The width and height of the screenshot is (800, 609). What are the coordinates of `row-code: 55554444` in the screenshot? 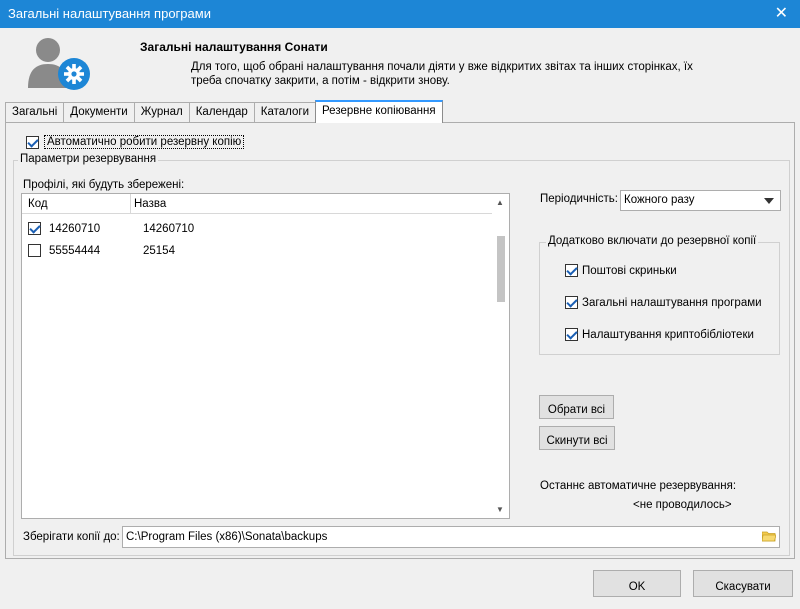 It's located at (75, 251).